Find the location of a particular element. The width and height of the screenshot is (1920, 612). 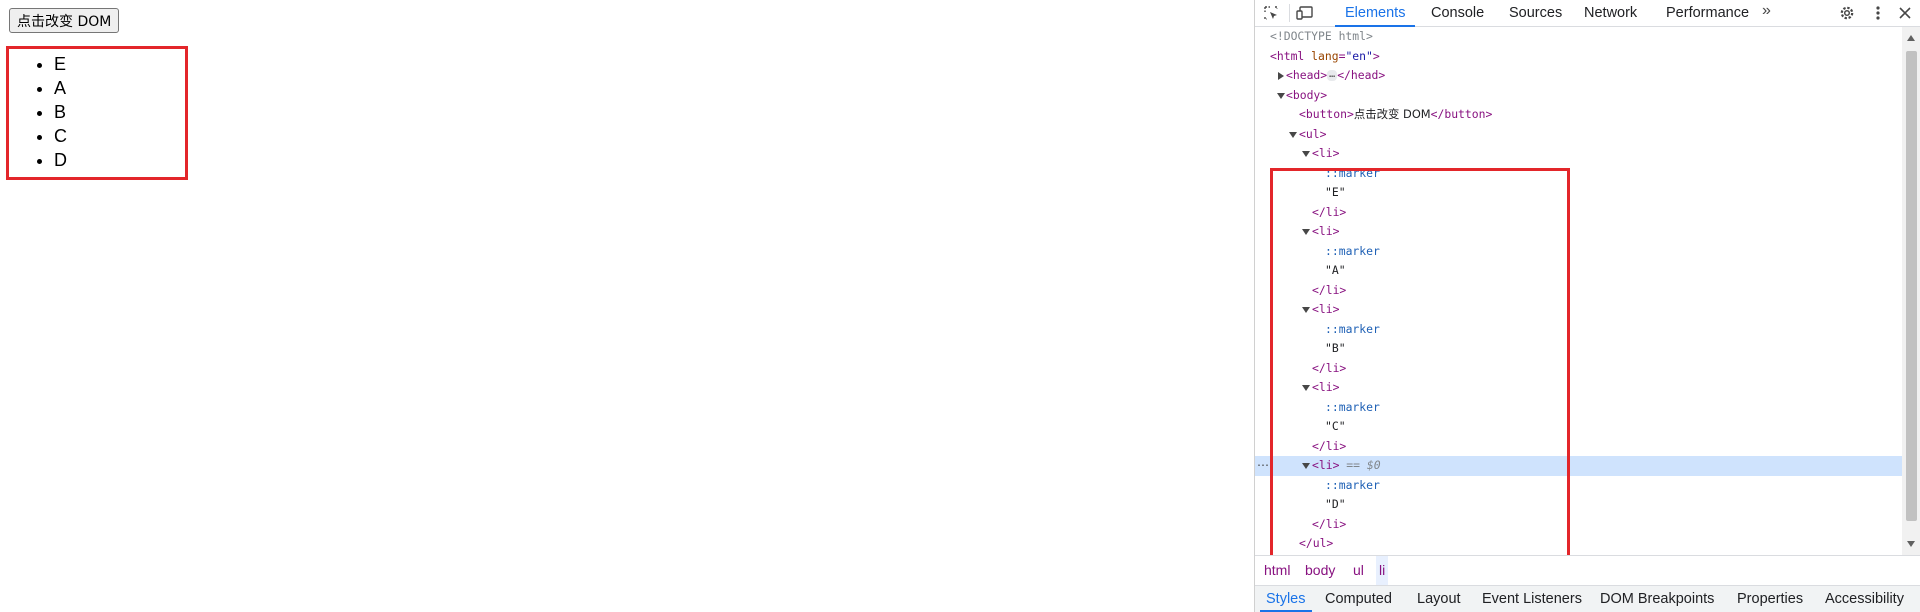

list-item: C is located at coordinates (60, 136).